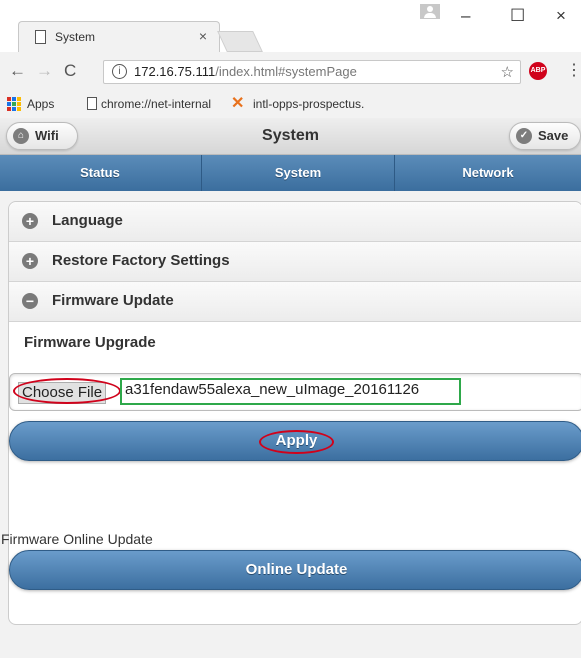 Image resolution: width=581 pixels, height=658 pixels. What do you see at coordinates (517, 16) in the screenshot?
I see `maximize-icon: ☐` at bounding box center [517, 16].